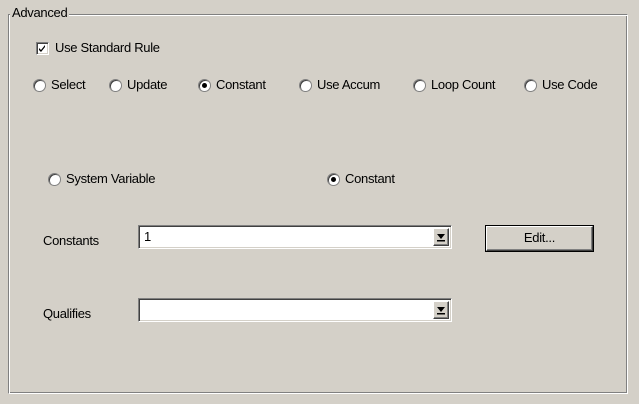 This screenshot has width=639, height=404. I want to click on radio-update, so click(115, 85).